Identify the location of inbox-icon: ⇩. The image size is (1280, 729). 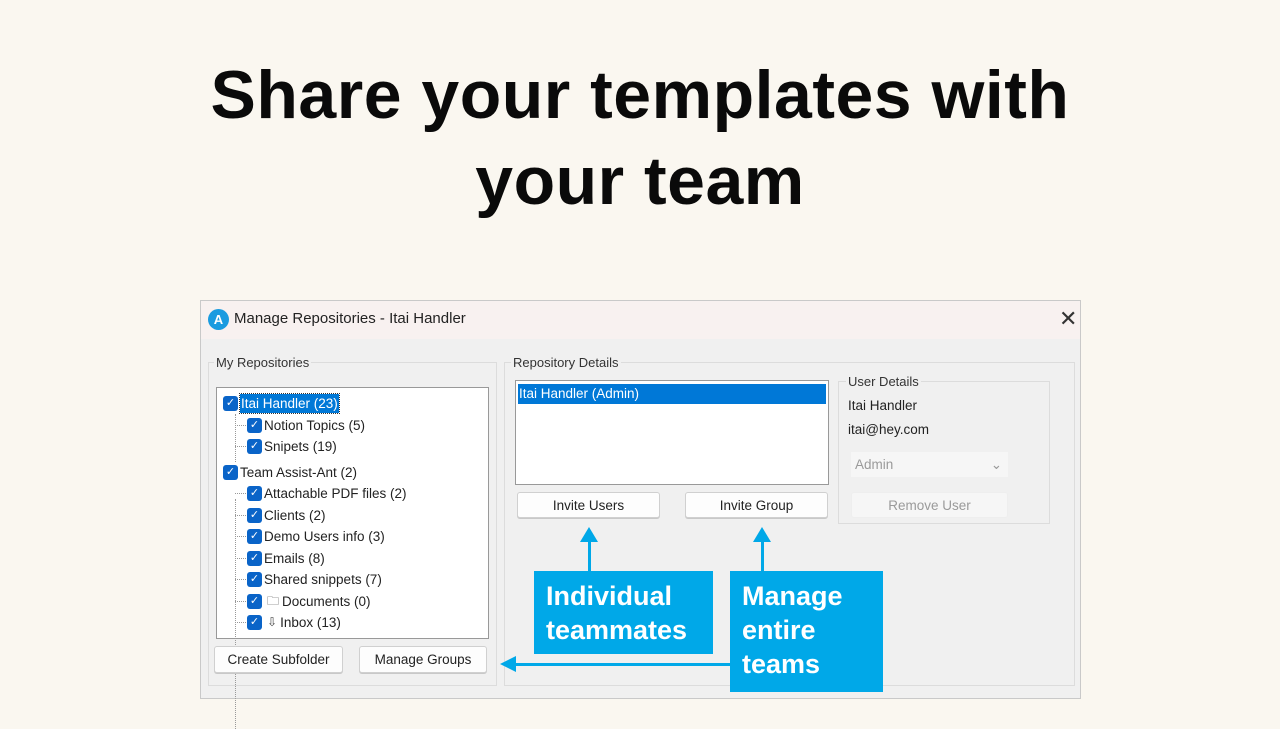
(272, 622).